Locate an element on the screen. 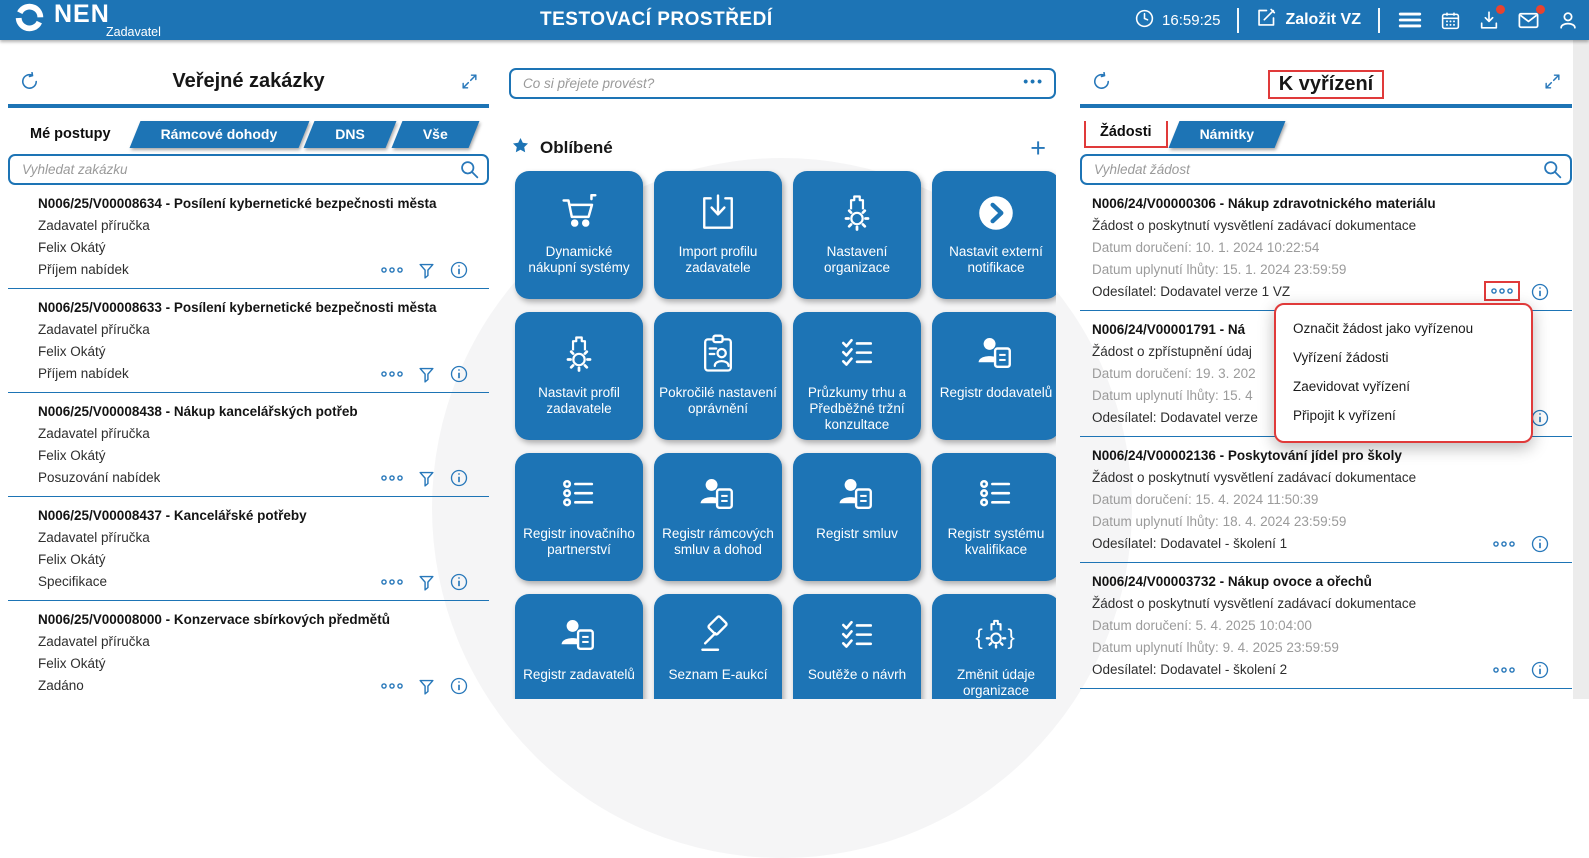 Image resolution: width=1589 pixels, height=858 pixels. item-sender: Odesílatel: Dodavatel verze 1 VZ is located at coordinates (1191, 291).